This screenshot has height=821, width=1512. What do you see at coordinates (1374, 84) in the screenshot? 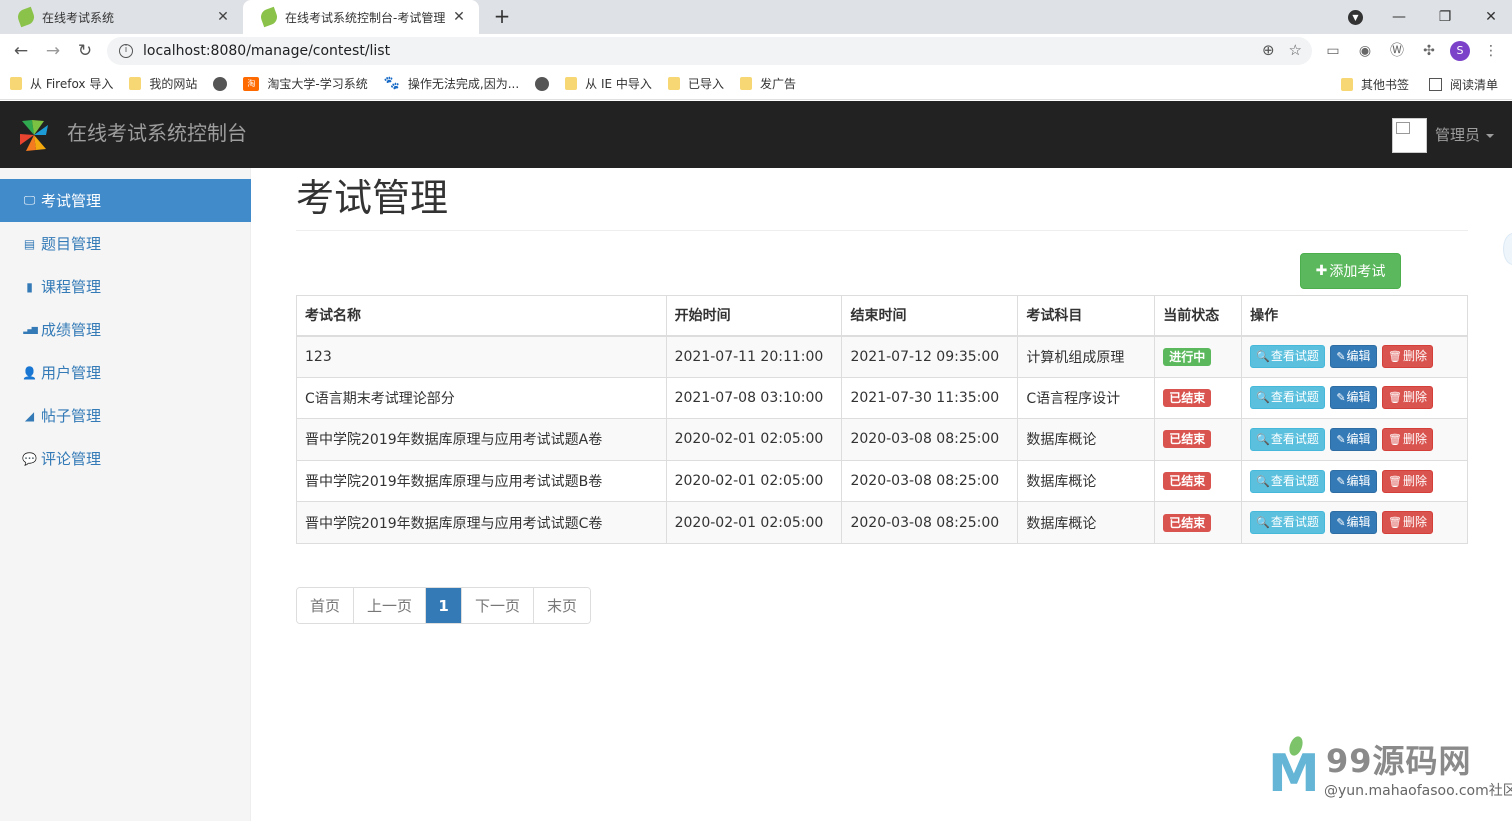
I see `other-bookmarks: 其他书签` at bounding box center [1374, 84].